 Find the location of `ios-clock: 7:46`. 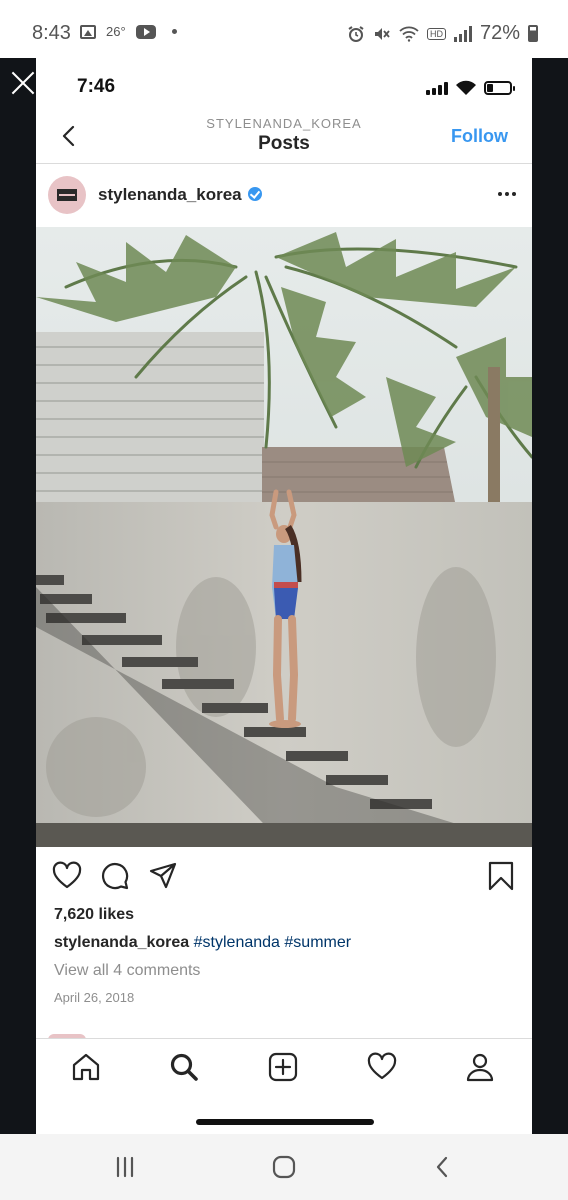

ios-clock: 7:46 is located at coordinates (96, 86).